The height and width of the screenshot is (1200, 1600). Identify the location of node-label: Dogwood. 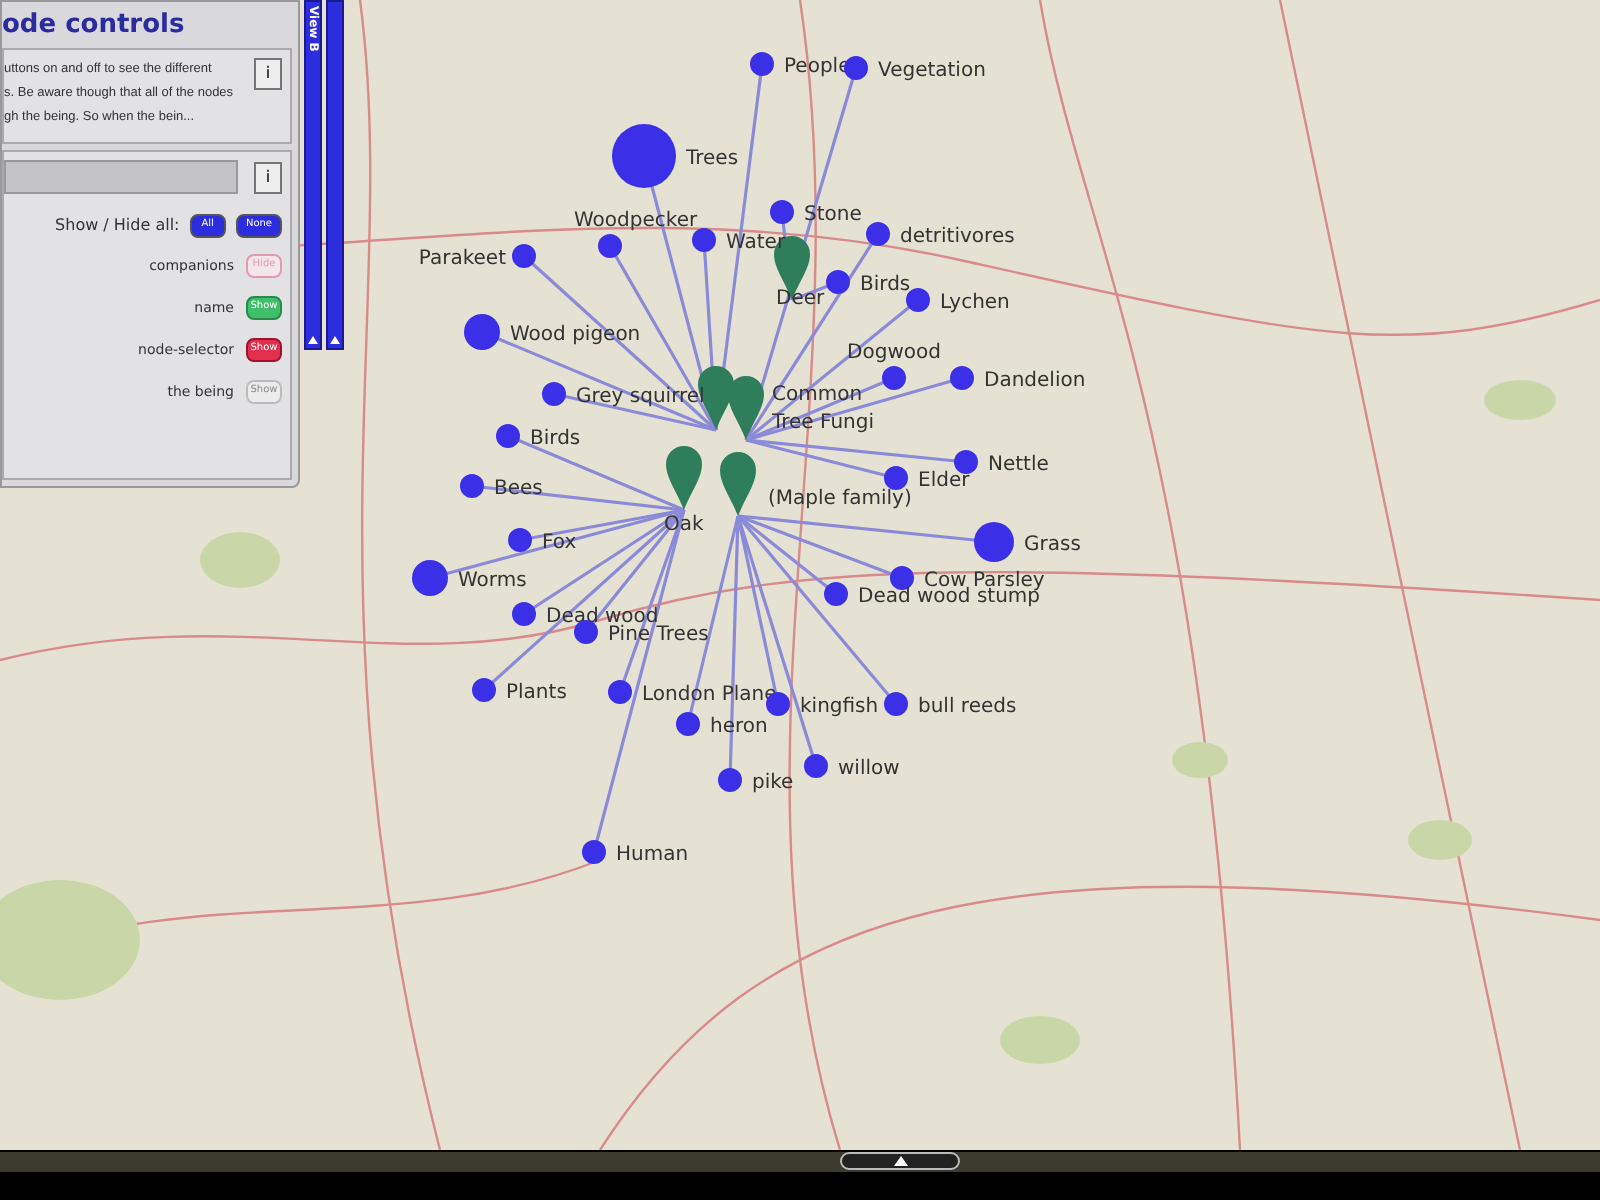
(894, 353).